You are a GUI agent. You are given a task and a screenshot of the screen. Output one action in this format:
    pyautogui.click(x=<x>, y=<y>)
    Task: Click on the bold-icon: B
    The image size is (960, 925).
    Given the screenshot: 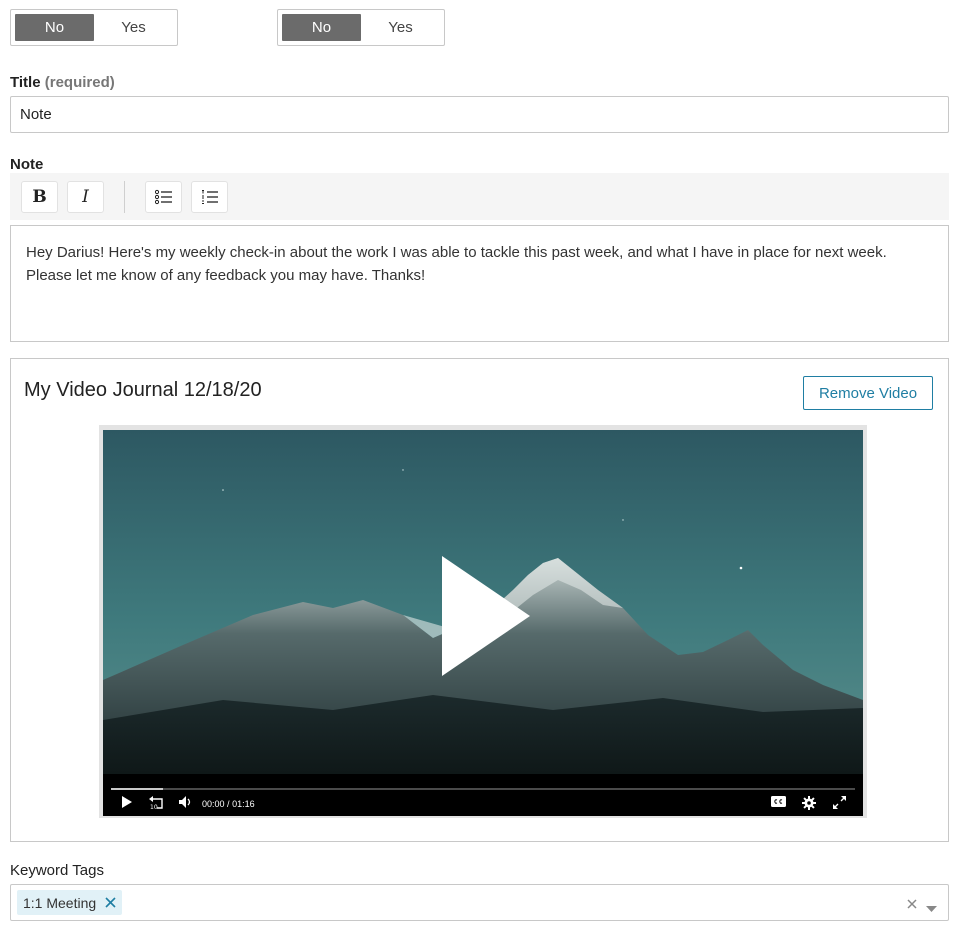 What is the action you would take?
    pyautogui.click(x=39, y=196)
    